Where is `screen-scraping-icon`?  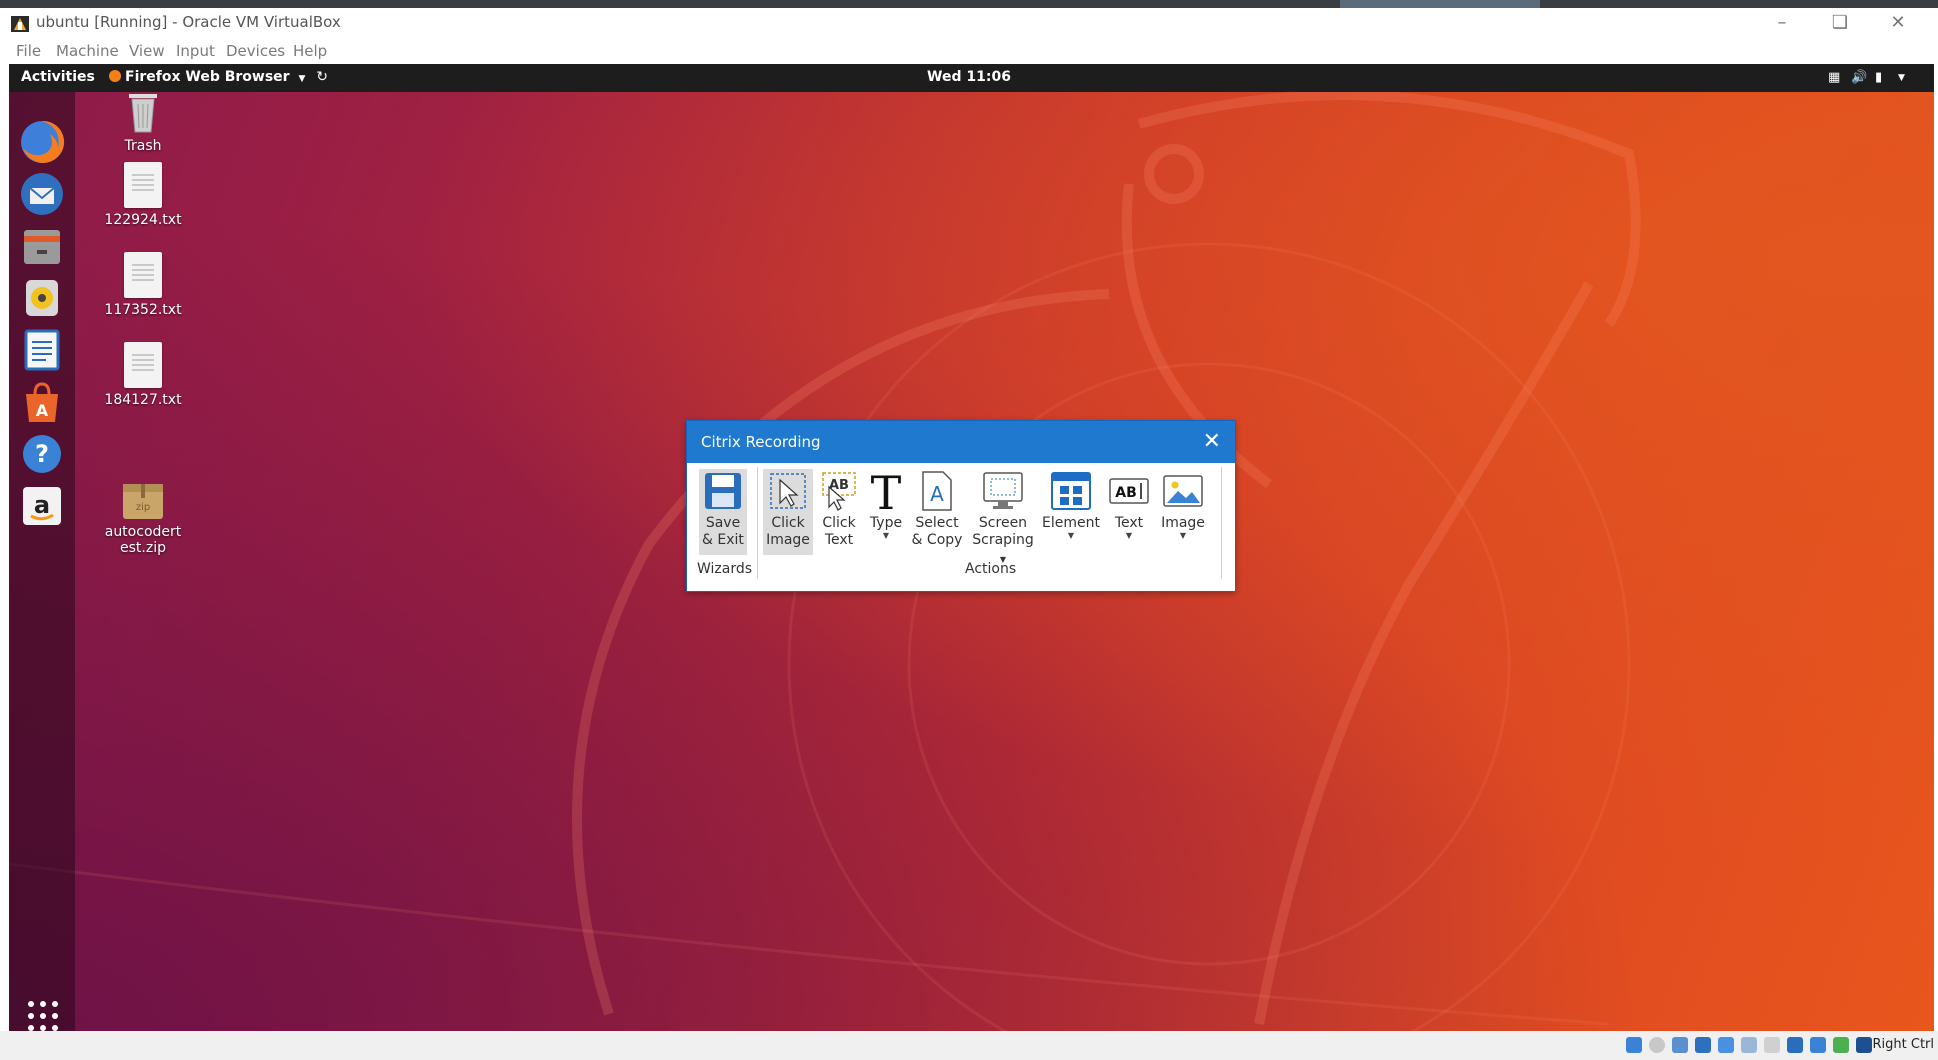
screen-scraping-icon is located at coordinates (1003, 491).